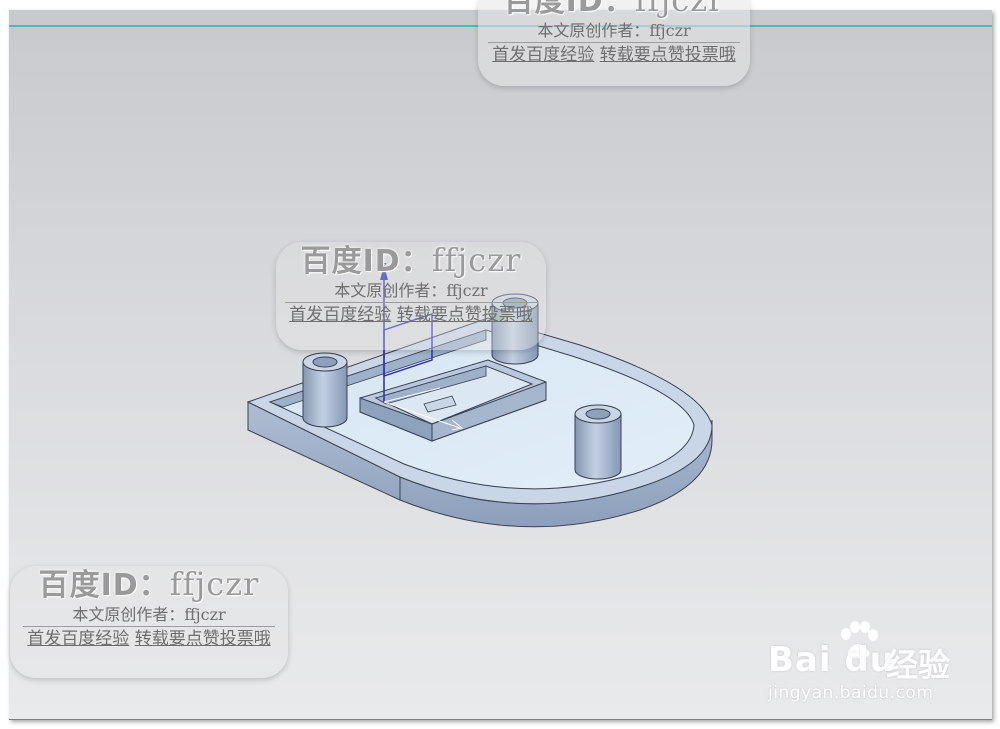  Describe the element at coordinates (831, 660) in the screenshot. I see `baidu-brand-text: Bai du` at that location.